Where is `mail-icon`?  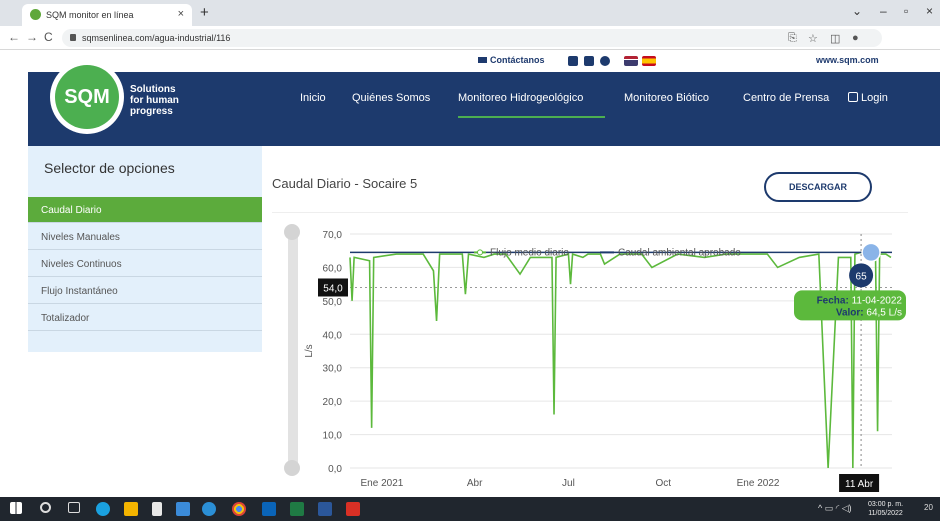
mail-icon is located at coordinates (482, 60).